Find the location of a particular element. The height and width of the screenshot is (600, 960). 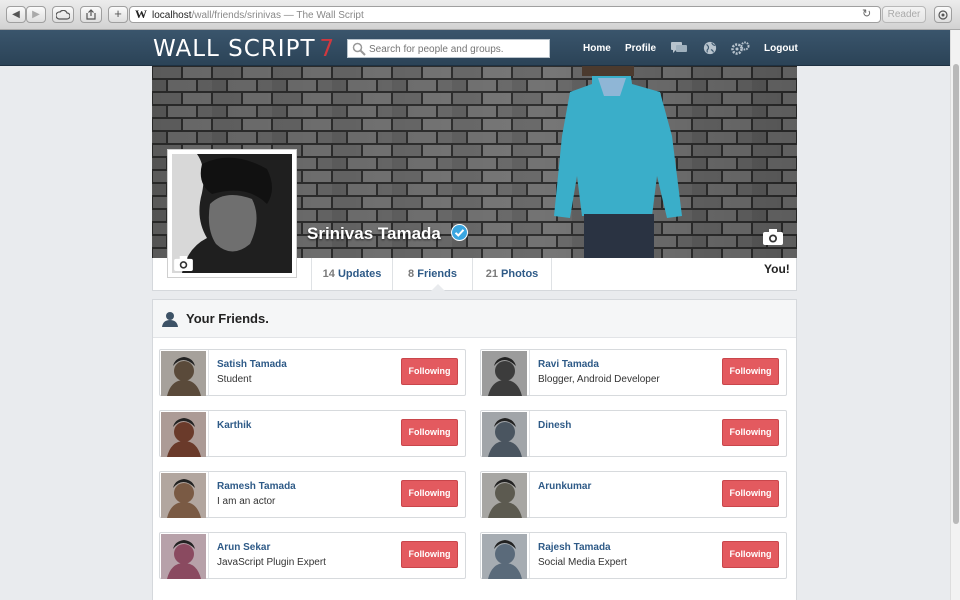

active-tab-indicator is located at coordinates (438, 287).